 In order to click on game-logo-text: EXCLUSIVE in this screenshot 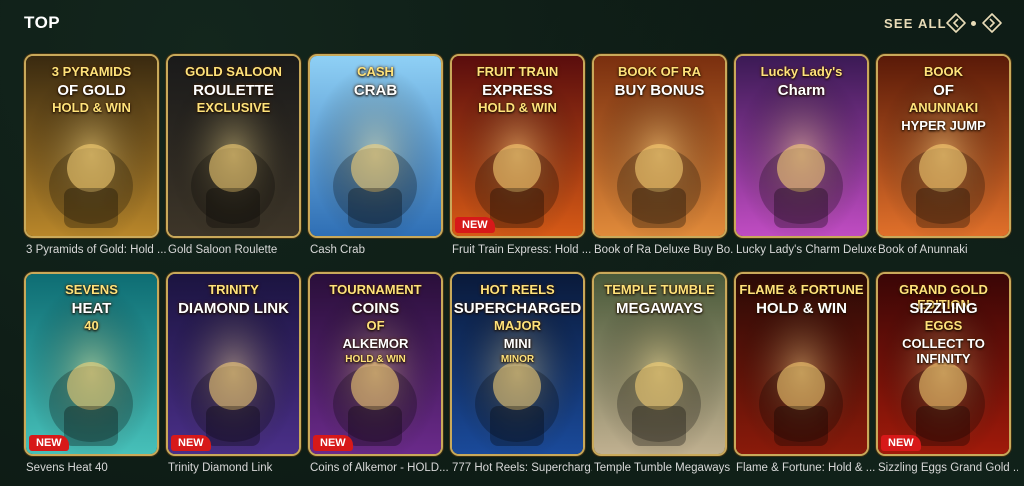, I will do `click(233, 107)`.